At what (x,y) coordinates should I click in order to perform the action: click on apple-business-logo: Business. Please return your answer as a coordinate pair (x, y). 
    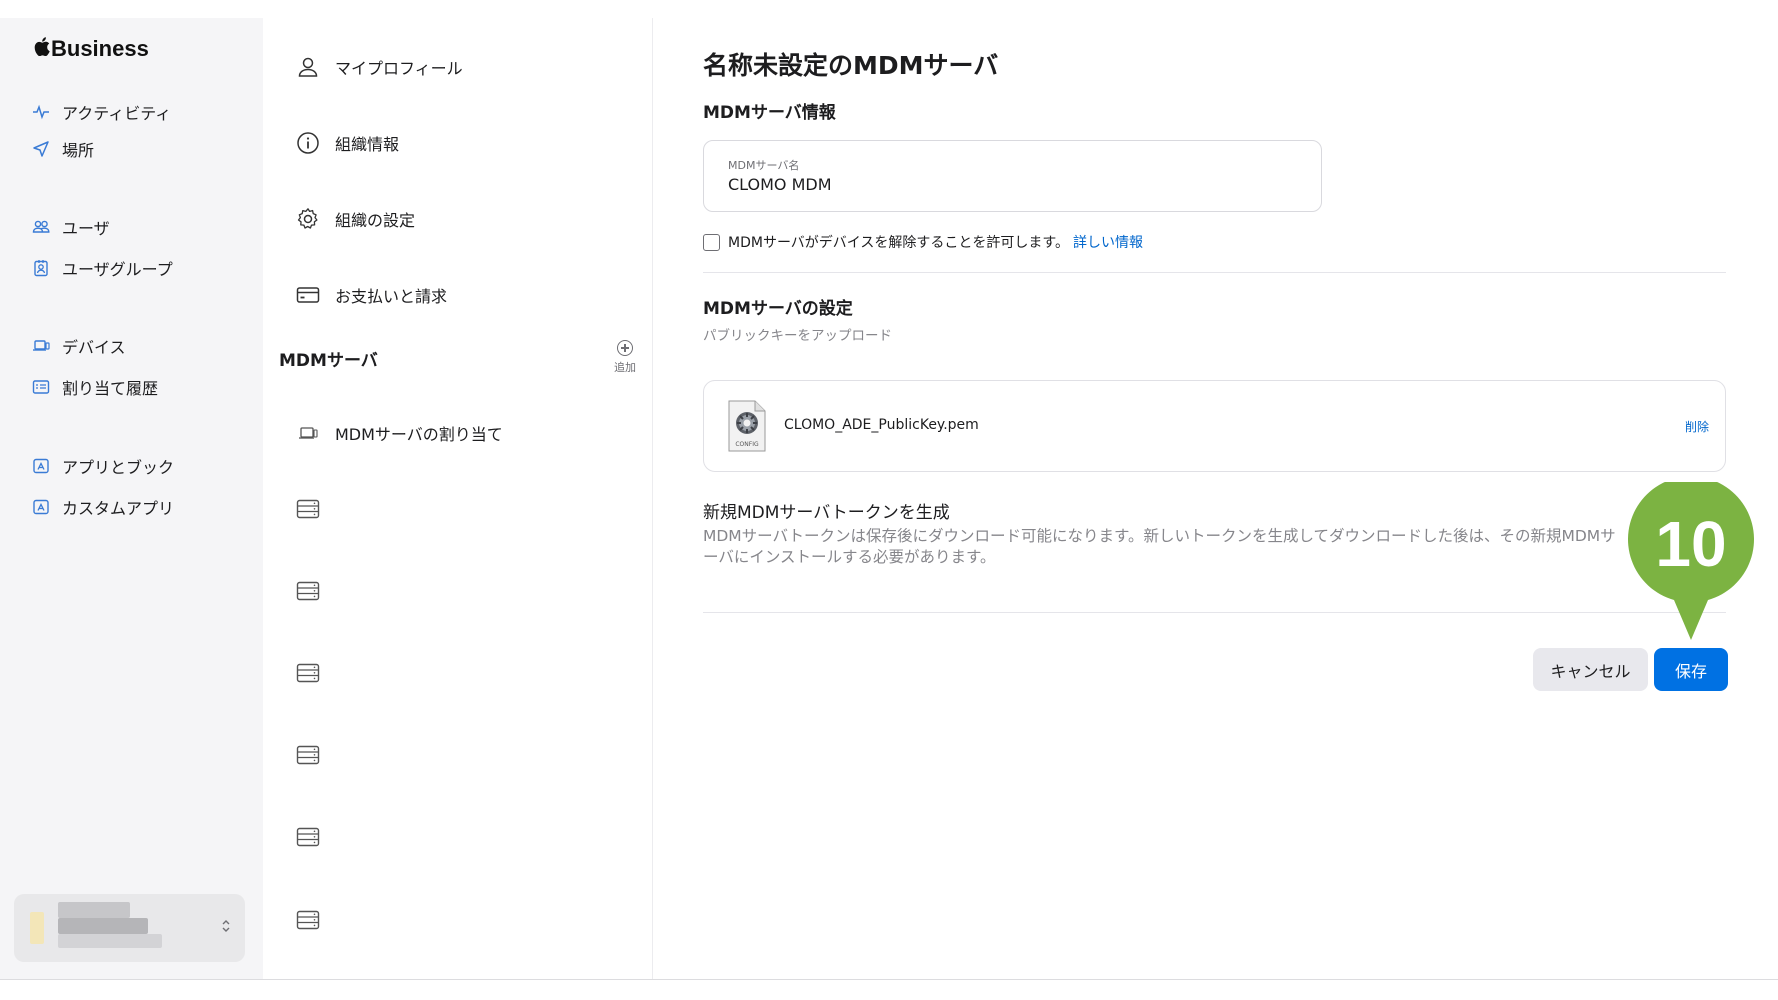
    Looking at the image, I should click on (91, 49).